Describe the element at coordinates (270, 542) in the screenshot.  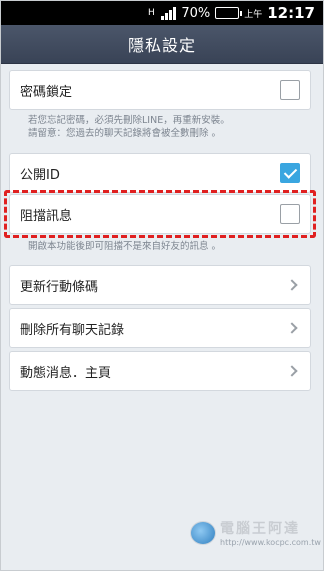
I see `watermark-url: http://www.kocpc.com.tw` at that location.